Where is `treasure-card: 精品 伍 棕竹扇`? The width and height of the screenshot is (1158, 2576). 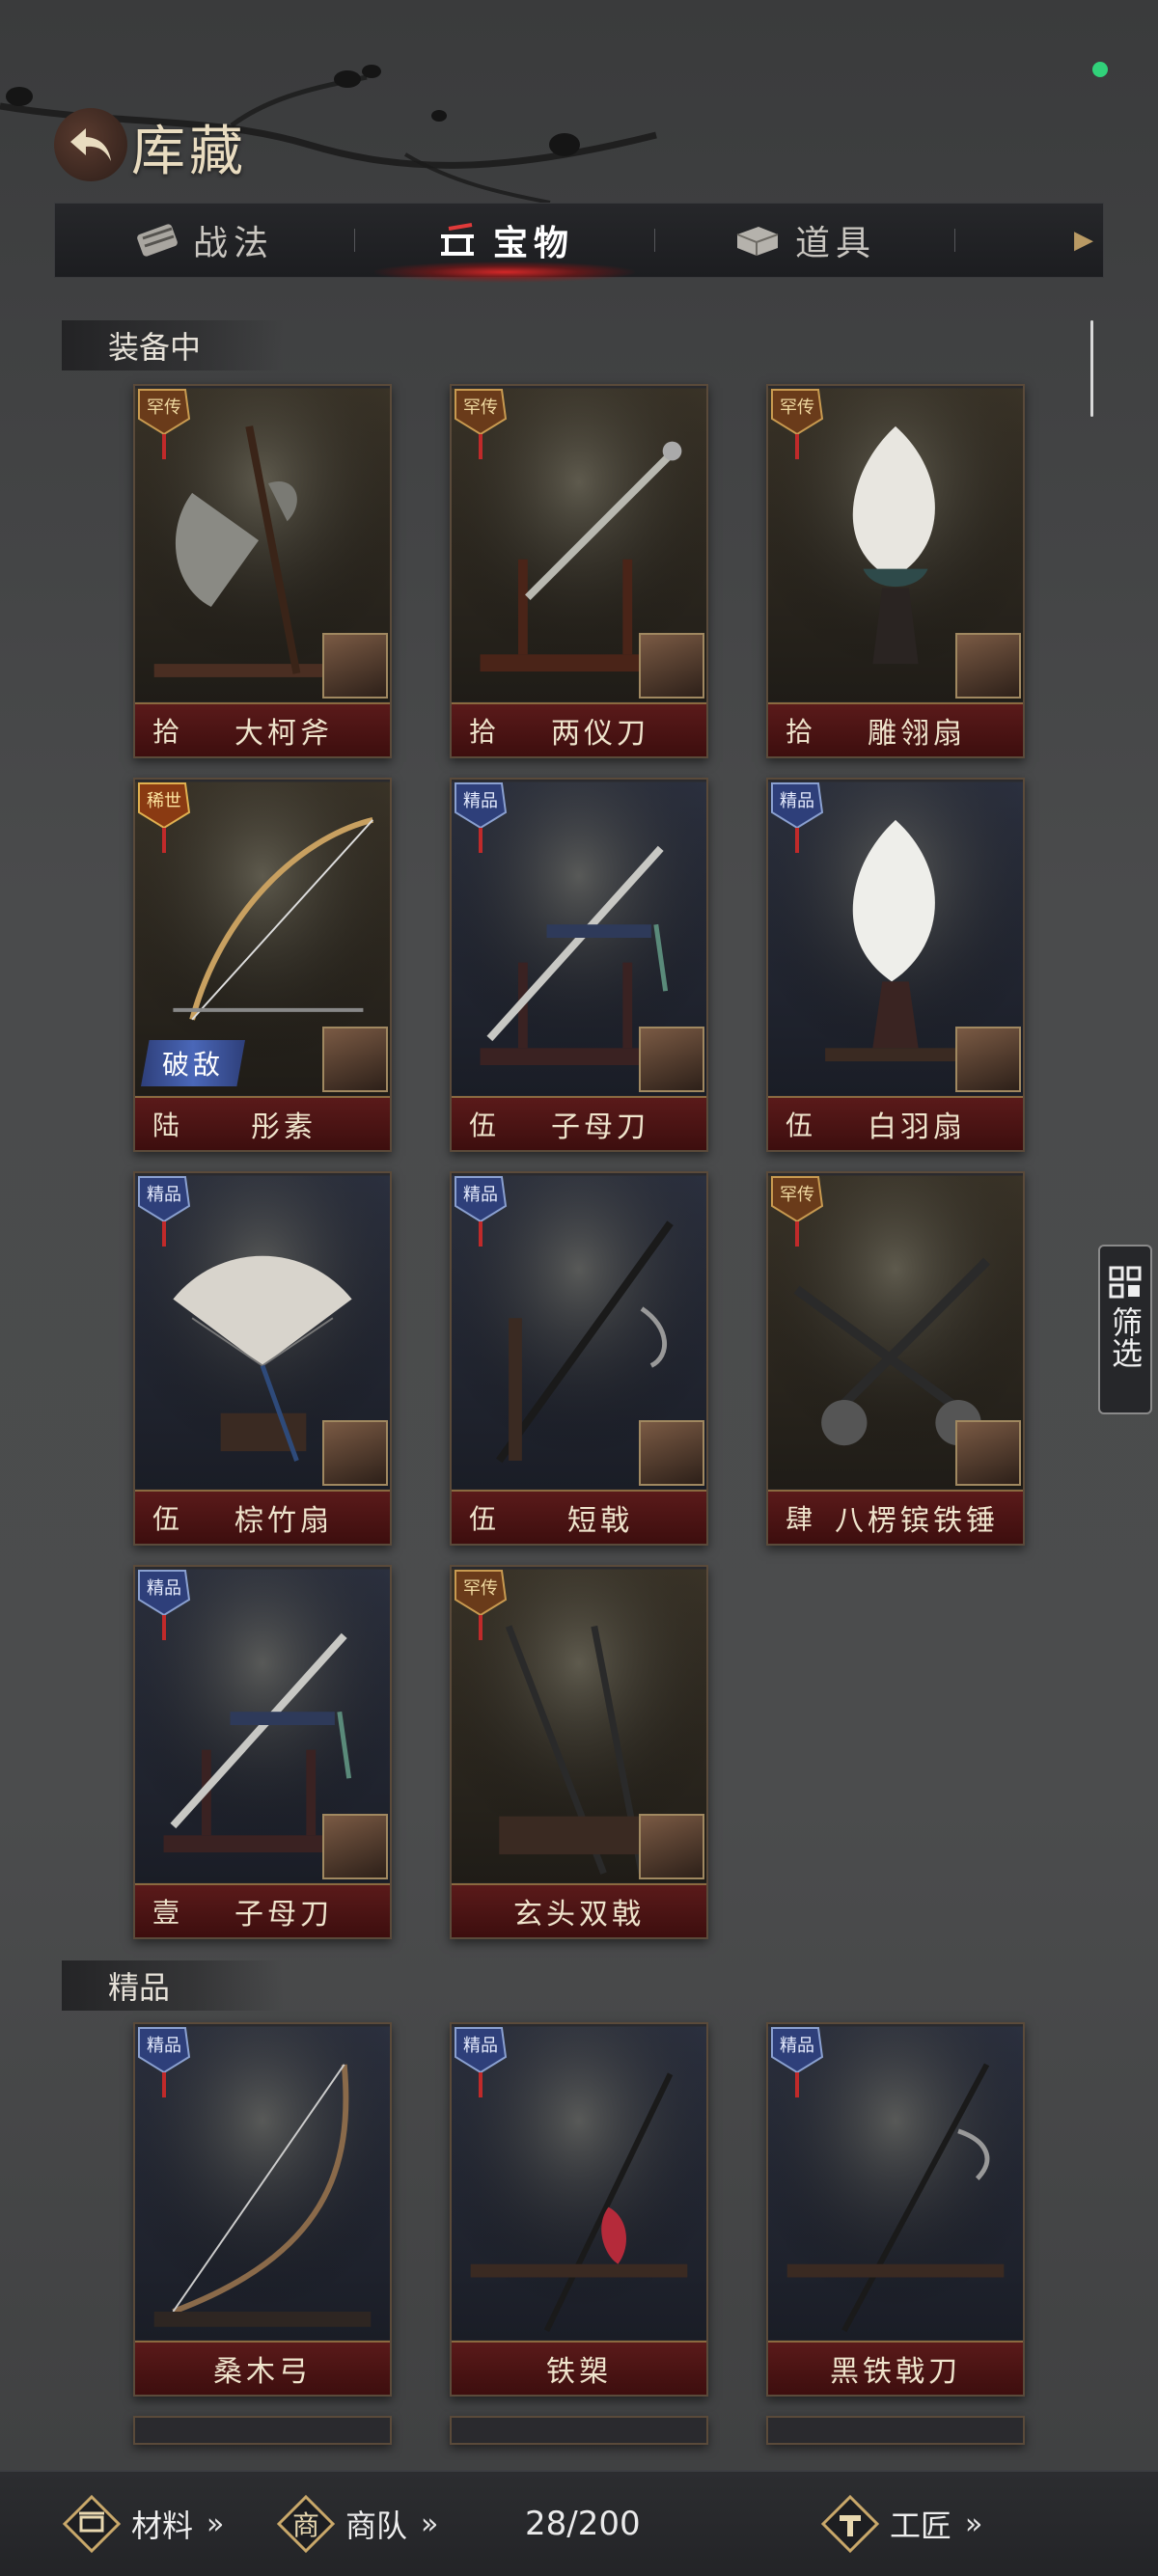 treasure-card: 精品 伍 棕竹扇 is located at coordinates (262, 1359).